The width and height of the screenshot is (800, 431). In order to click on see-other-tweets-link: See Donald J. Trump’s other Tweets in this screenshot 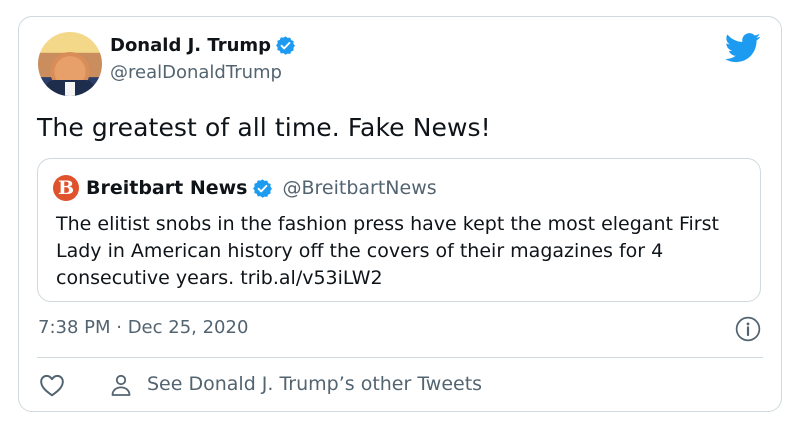, I will do `click(314, 384)`.